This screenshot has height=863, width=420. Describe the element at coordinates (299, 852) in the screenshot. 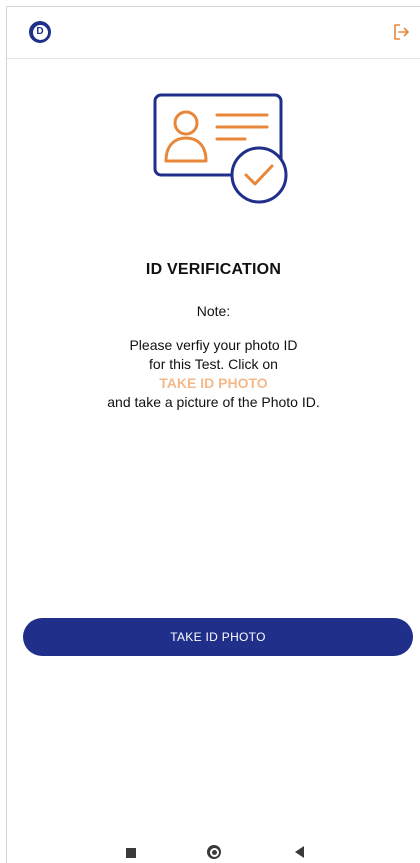

I see `triangle-back-icon` at that location.